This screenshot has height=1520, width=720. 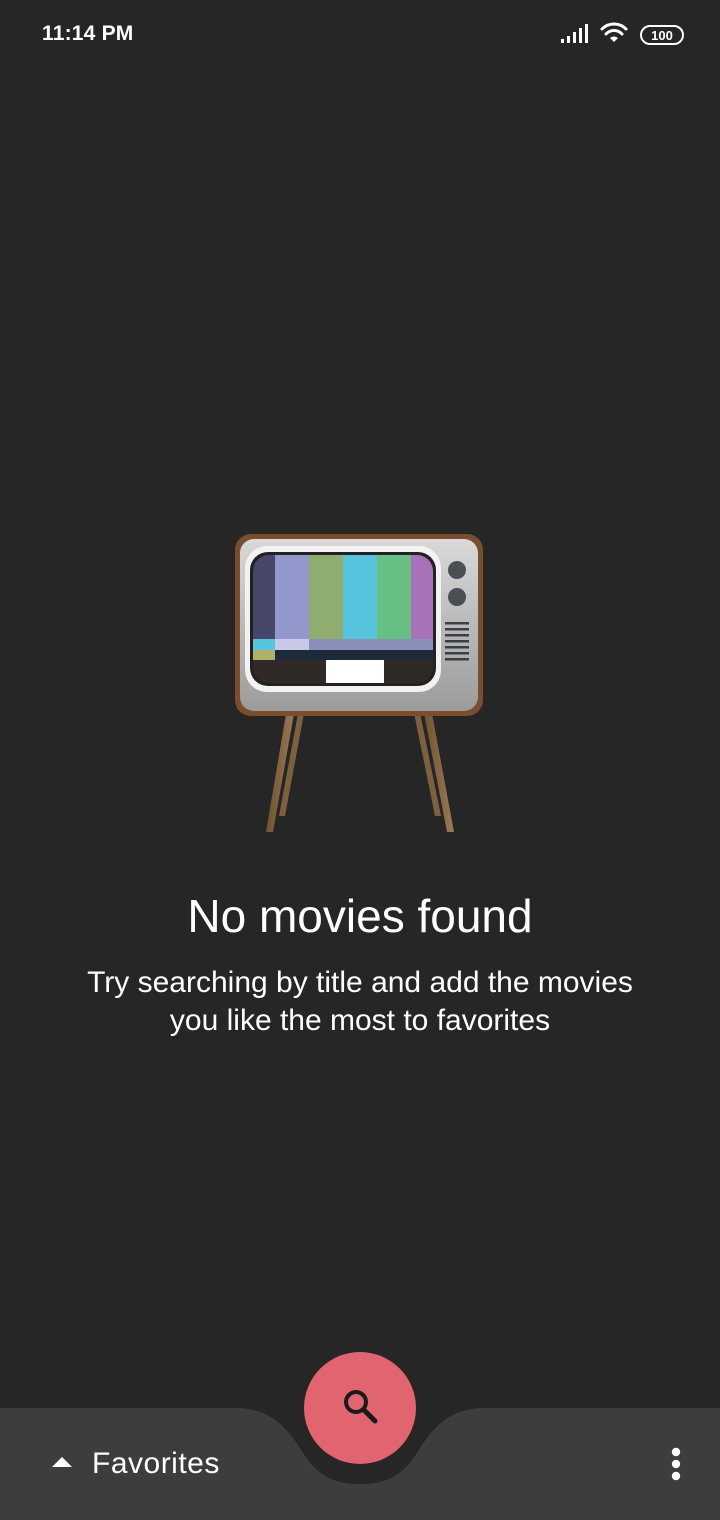 I want to click on status-bar: 11:14 PM 100, so click(x=360, y=35).